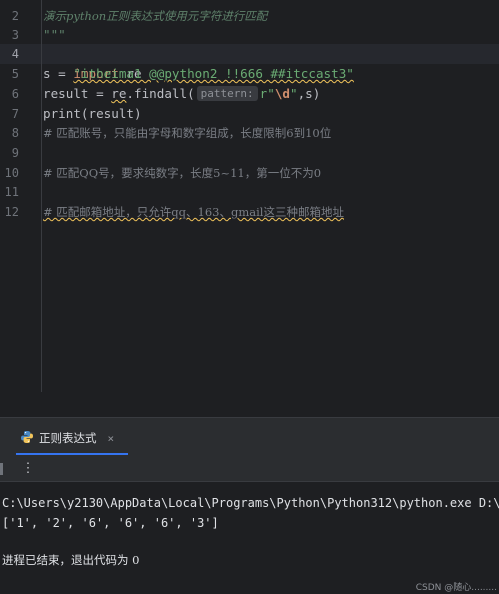 The height and width of the screenshot is (594, 499). Describe the element at coordinates (28, 469) in the screenshot. I see `more-options-icon: ⋮` at that location.